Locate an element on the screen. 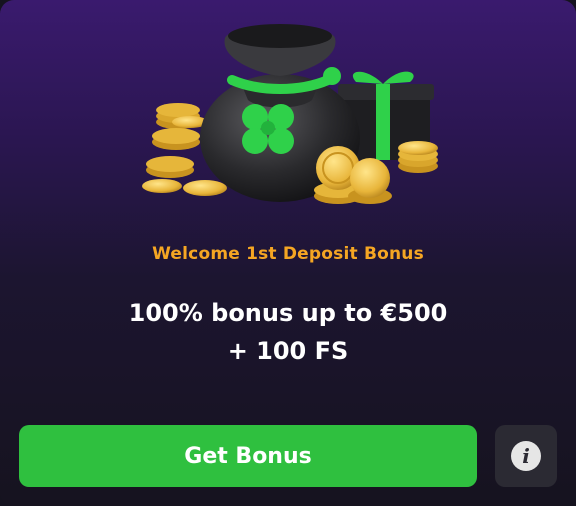 Image resolution: width=576 pixels, height=506 pixels. bonus-subtitle: Welcome 1st Deposit Bonus is located at coordinates (288, 254).